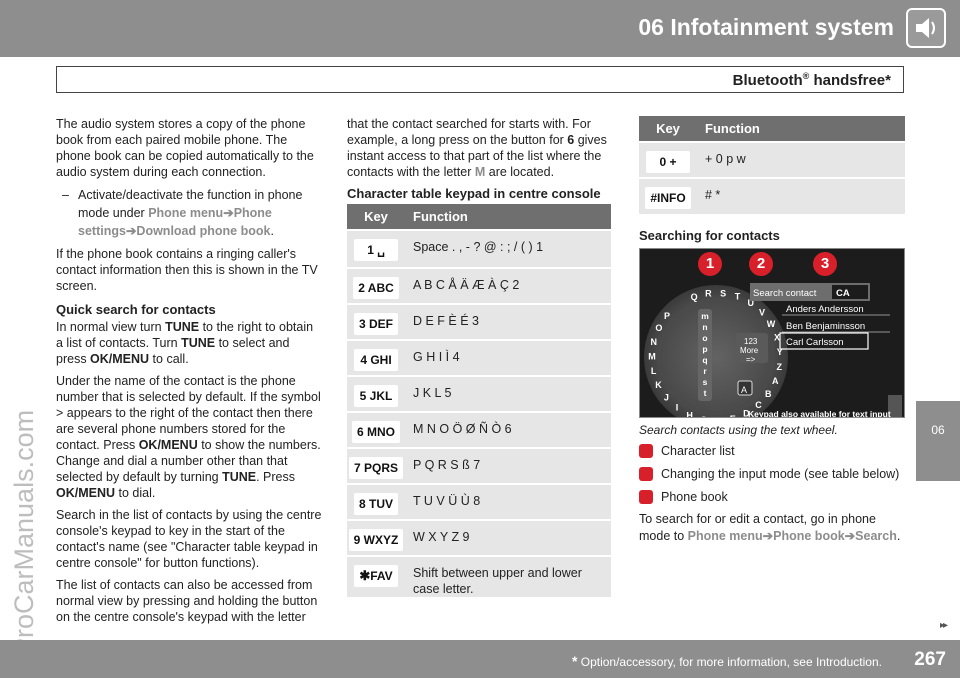 This screenshot has height=678, width=960. What do you see at coordinates (376, 540) in the screenshot?
I see `key-9: 9 WXYZ` at bounding box center [376, 540].